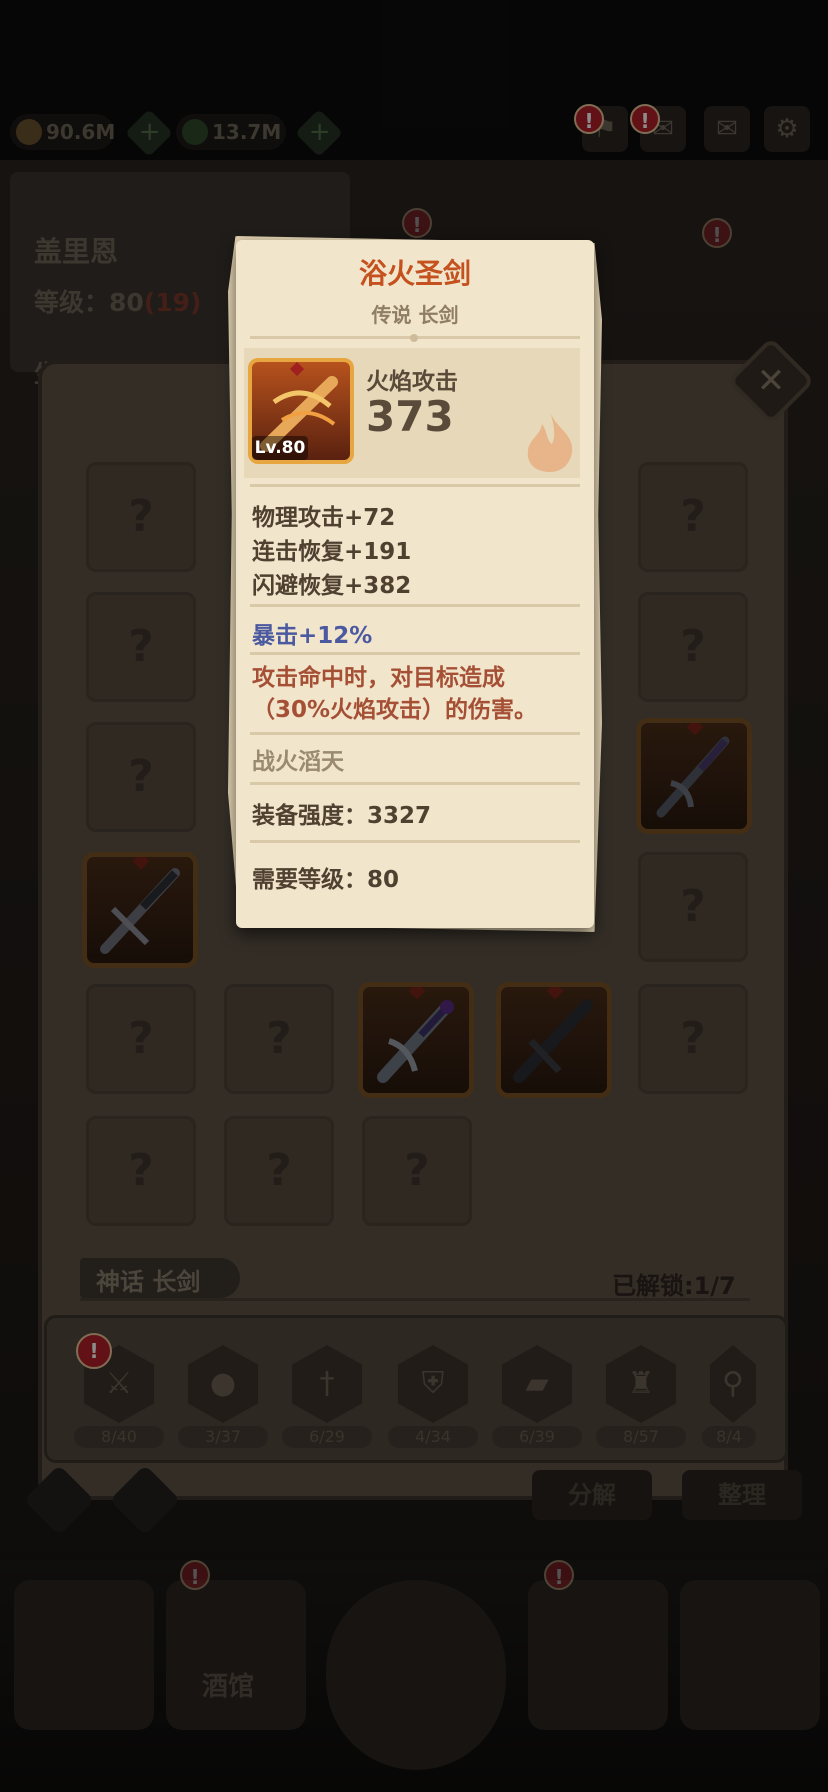 The width and height of the screenshot is (828, 1792). What do you see at coordinates (332, 586) in the screenshot?
I see `stat-line: 闪避恢复+382` at bounding box center [332, 586].